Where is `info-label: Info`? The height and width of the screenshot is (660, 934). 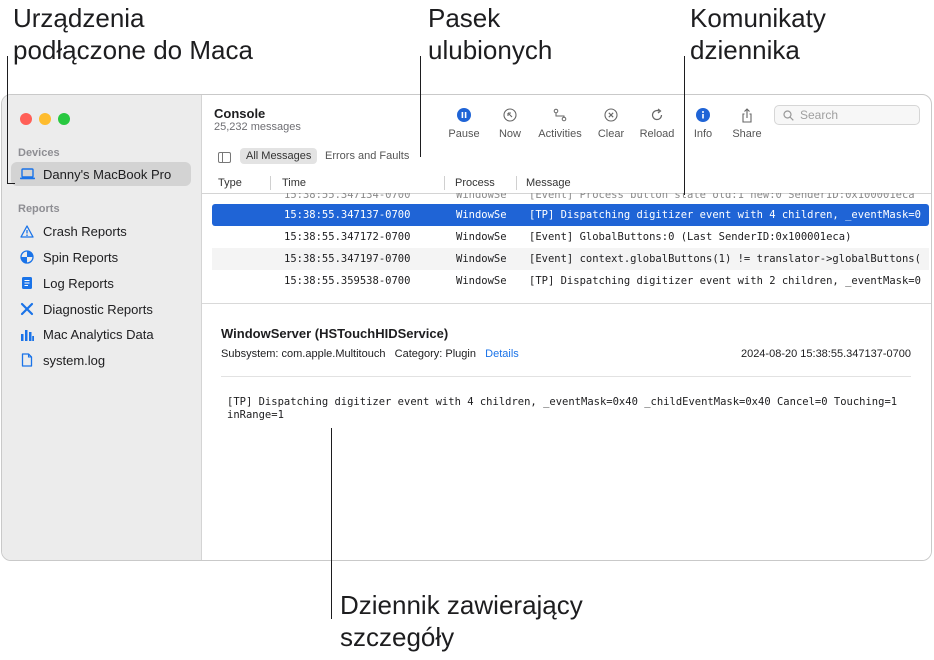 info-label: Info is located at coordinates (703, 134).